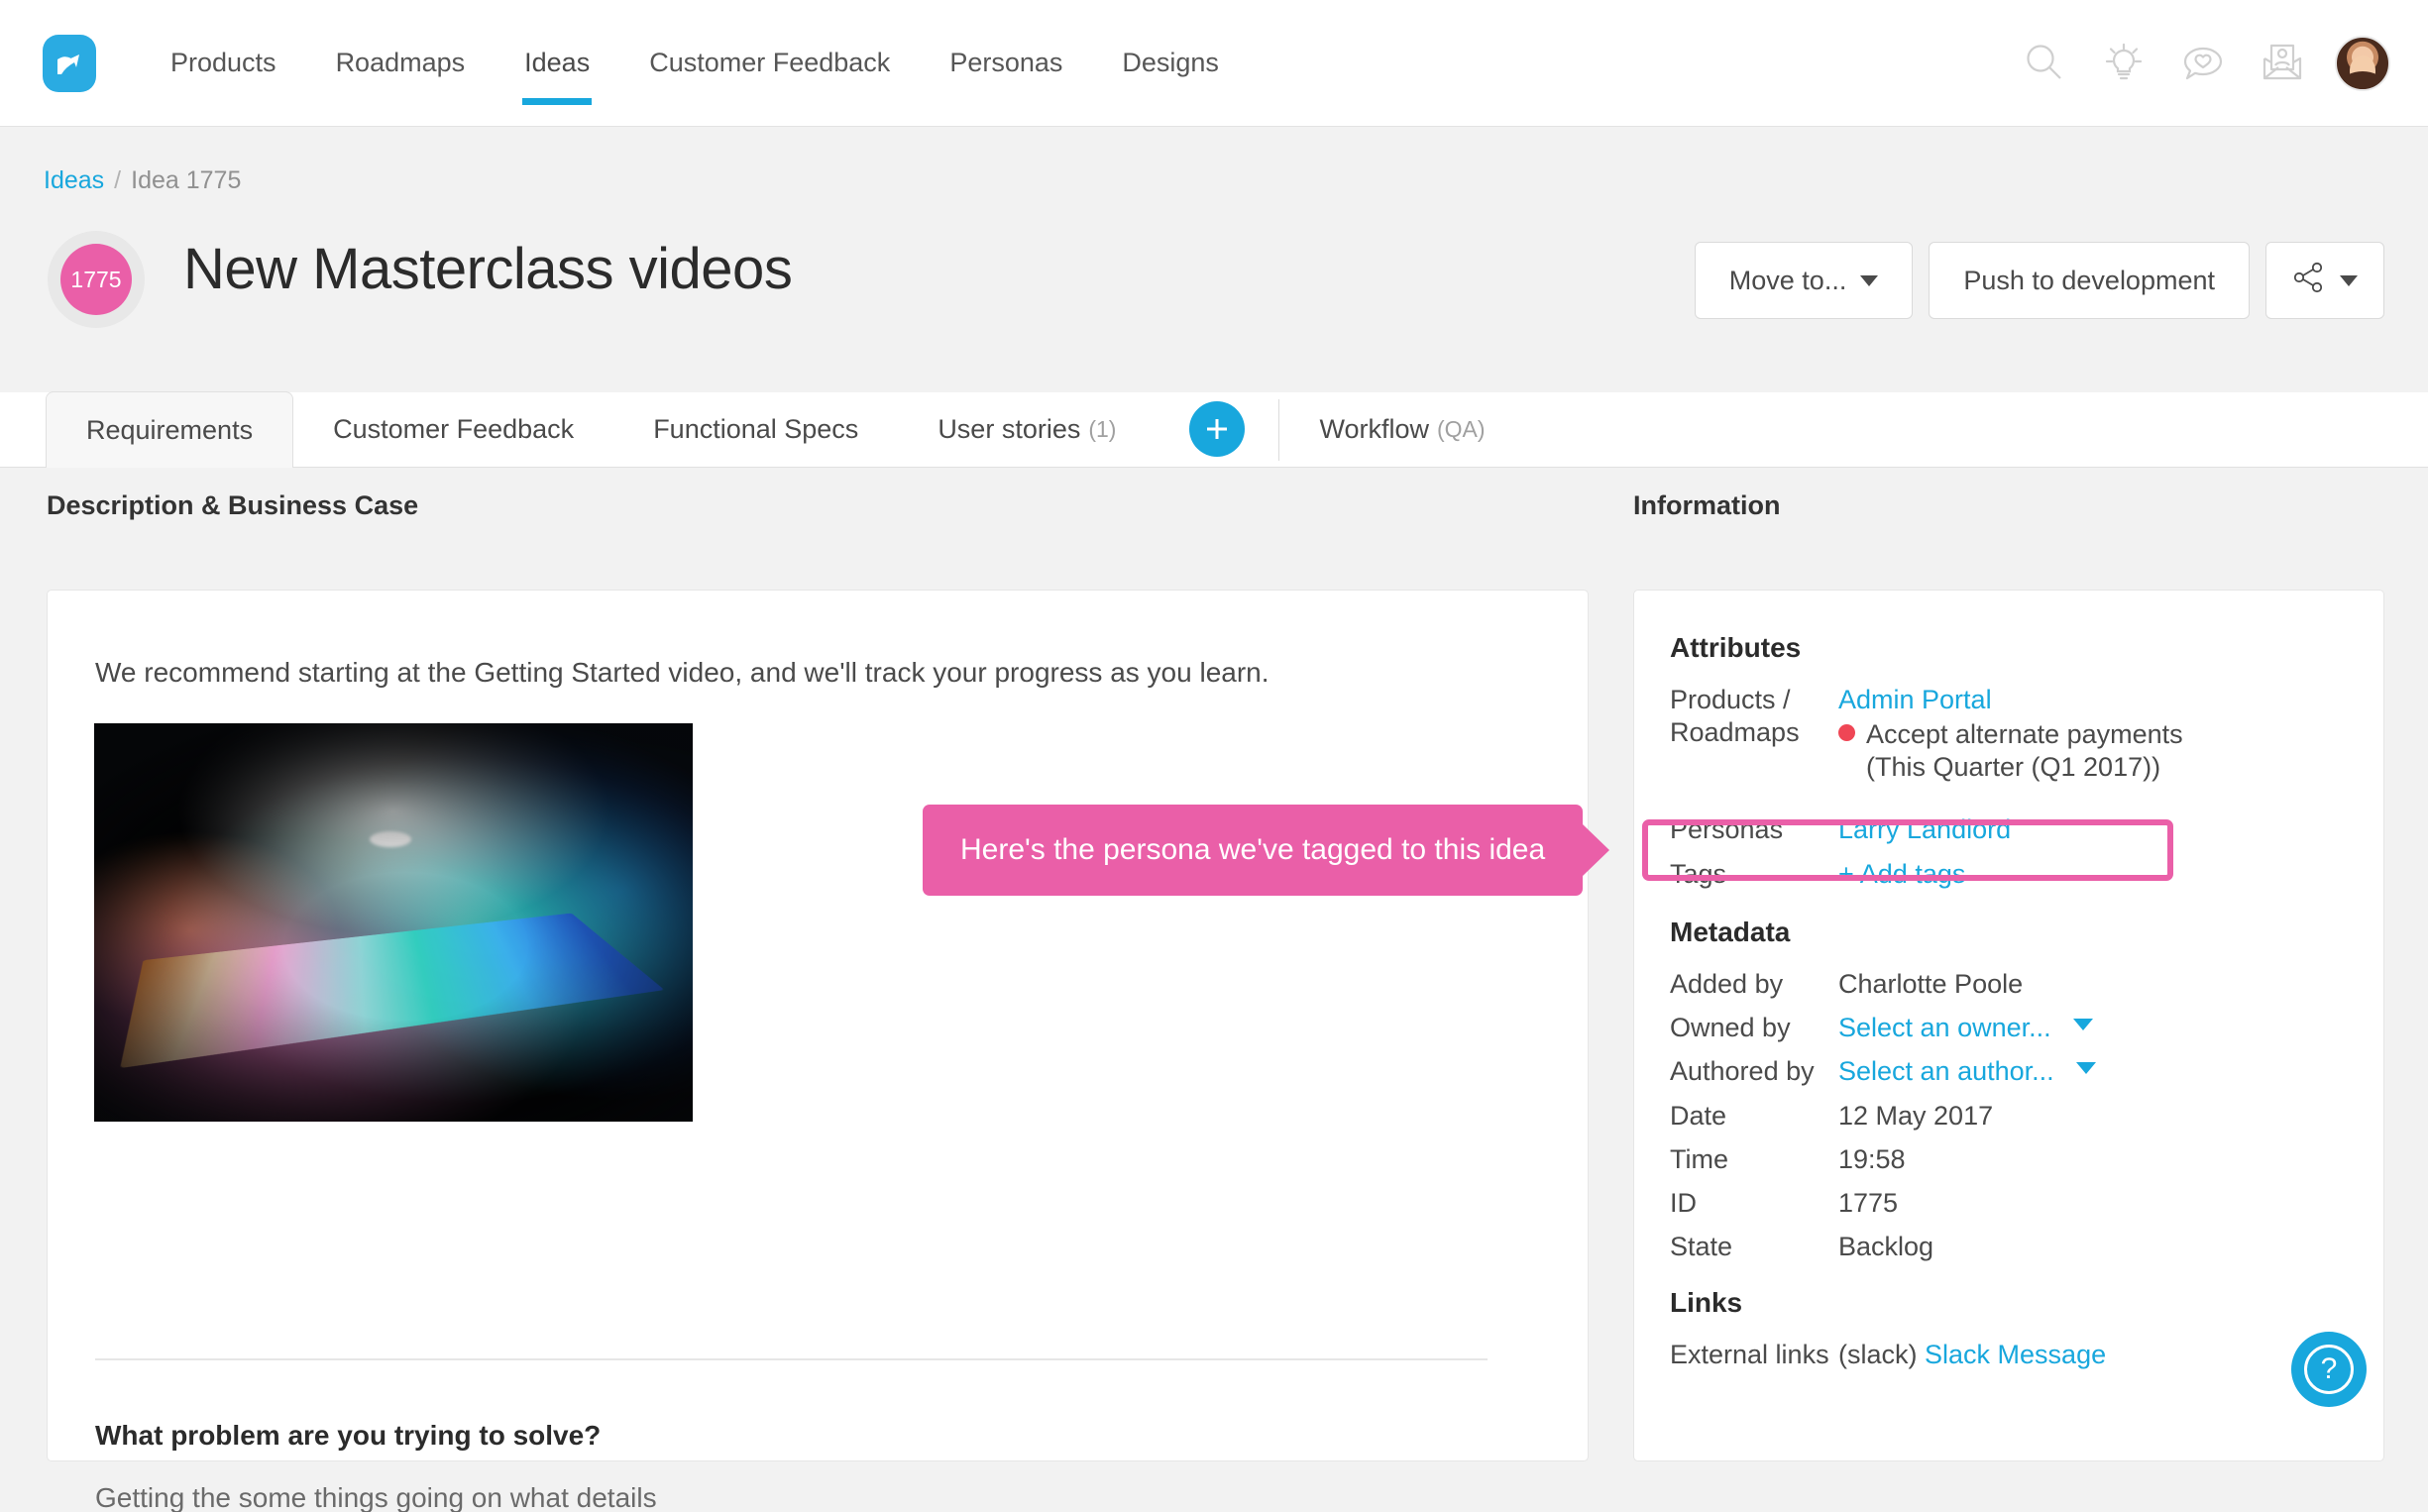  I want to click on nav-item-products: Products, so click(223, 63).